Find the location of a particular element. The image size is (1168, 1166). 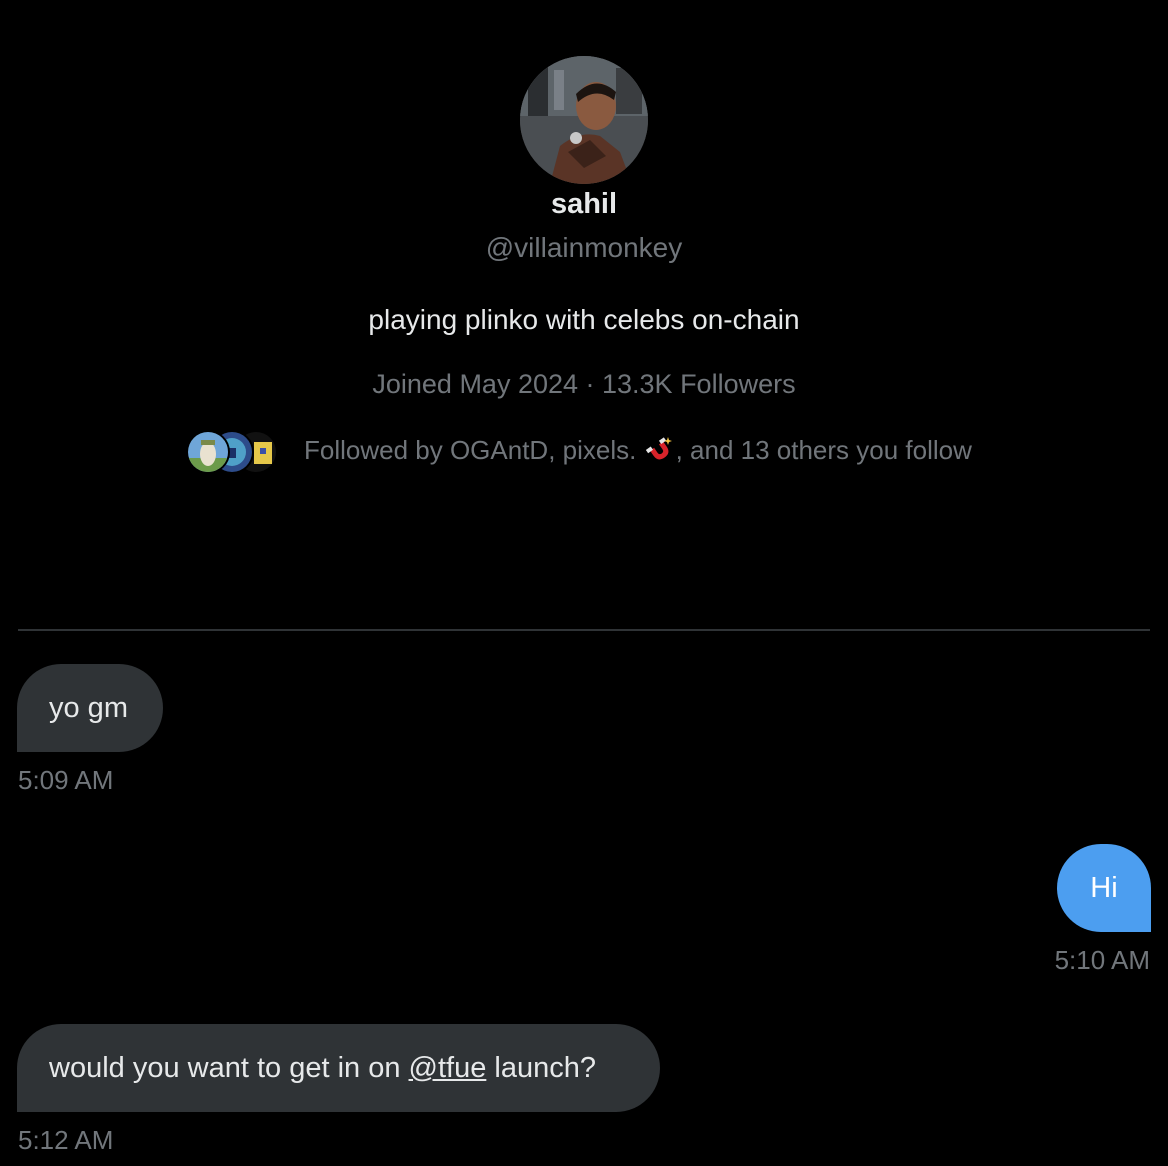

mention-link: @tfue is located at coordinates (448, 1068).